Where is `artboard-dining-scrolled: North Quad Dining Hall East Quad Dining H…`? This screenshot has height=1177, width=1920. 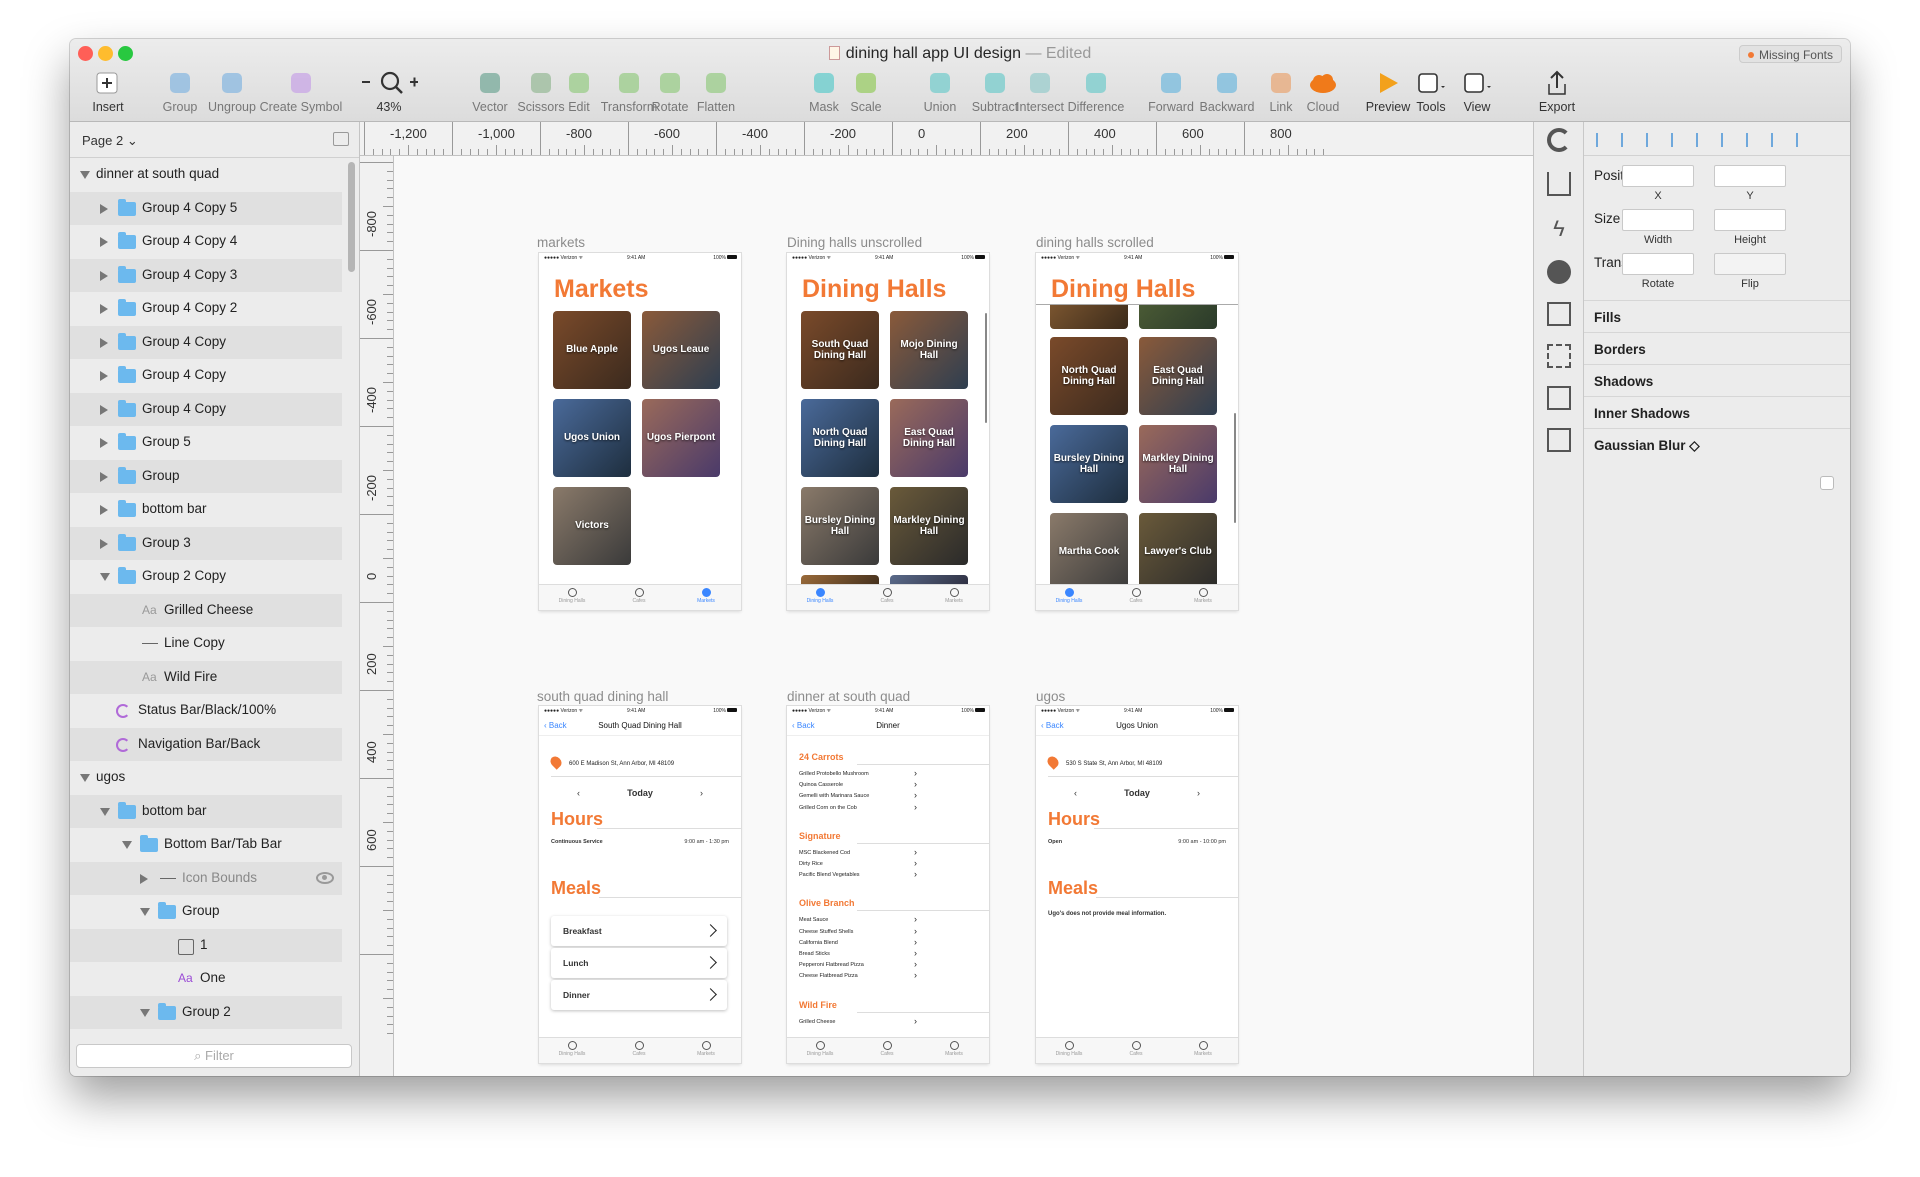
artboard-dining-scrolled: North Quad Dining Hall East Quad Dining H… is located at coordinates (1137, 431).